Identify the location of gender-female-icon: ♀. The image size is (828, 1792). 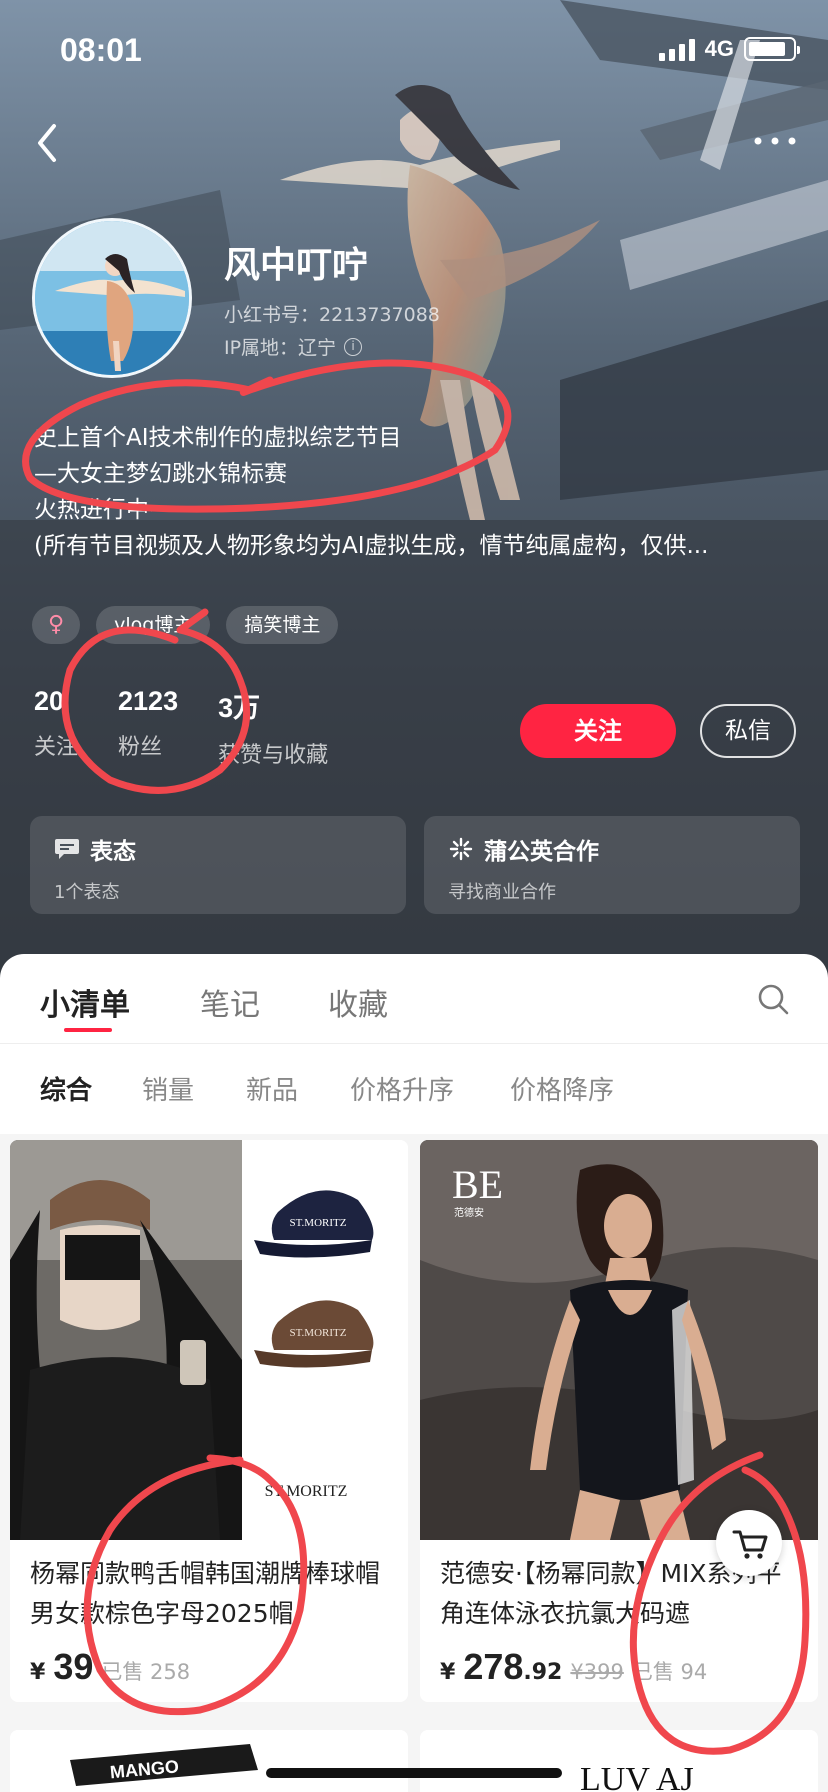
(56, 625).